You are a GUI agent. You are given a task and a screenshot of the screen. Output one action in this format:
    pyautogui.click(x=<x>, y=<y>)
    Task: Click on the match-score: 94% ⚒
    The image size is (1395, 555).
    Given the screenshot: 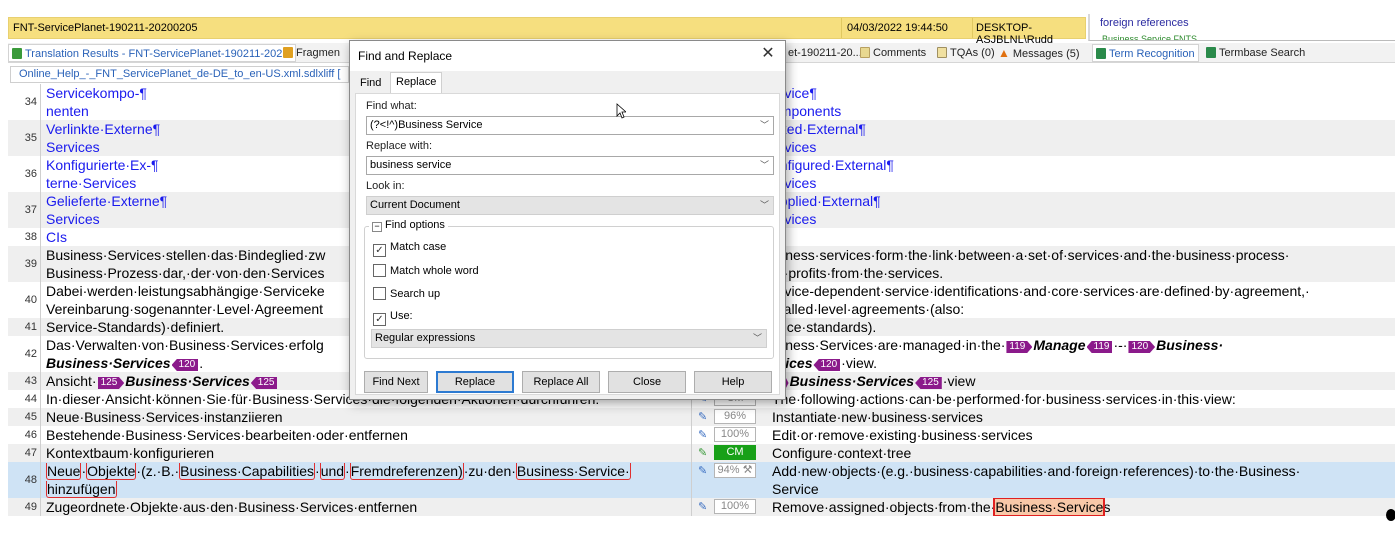 What is the action you would take?
    pyautogui.click(x=735, y=470)
    